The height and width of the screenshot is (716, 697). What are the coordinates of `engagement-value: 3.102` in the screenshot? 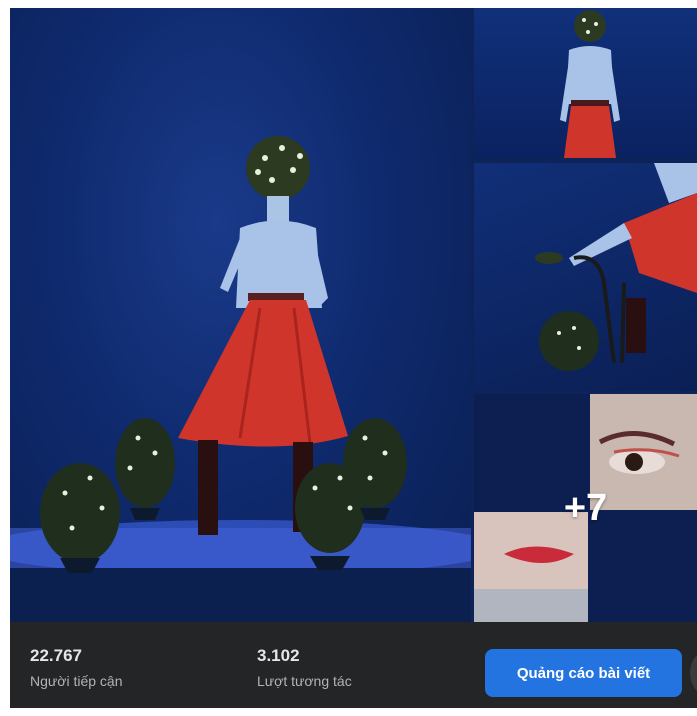 It's located at (278, 655).